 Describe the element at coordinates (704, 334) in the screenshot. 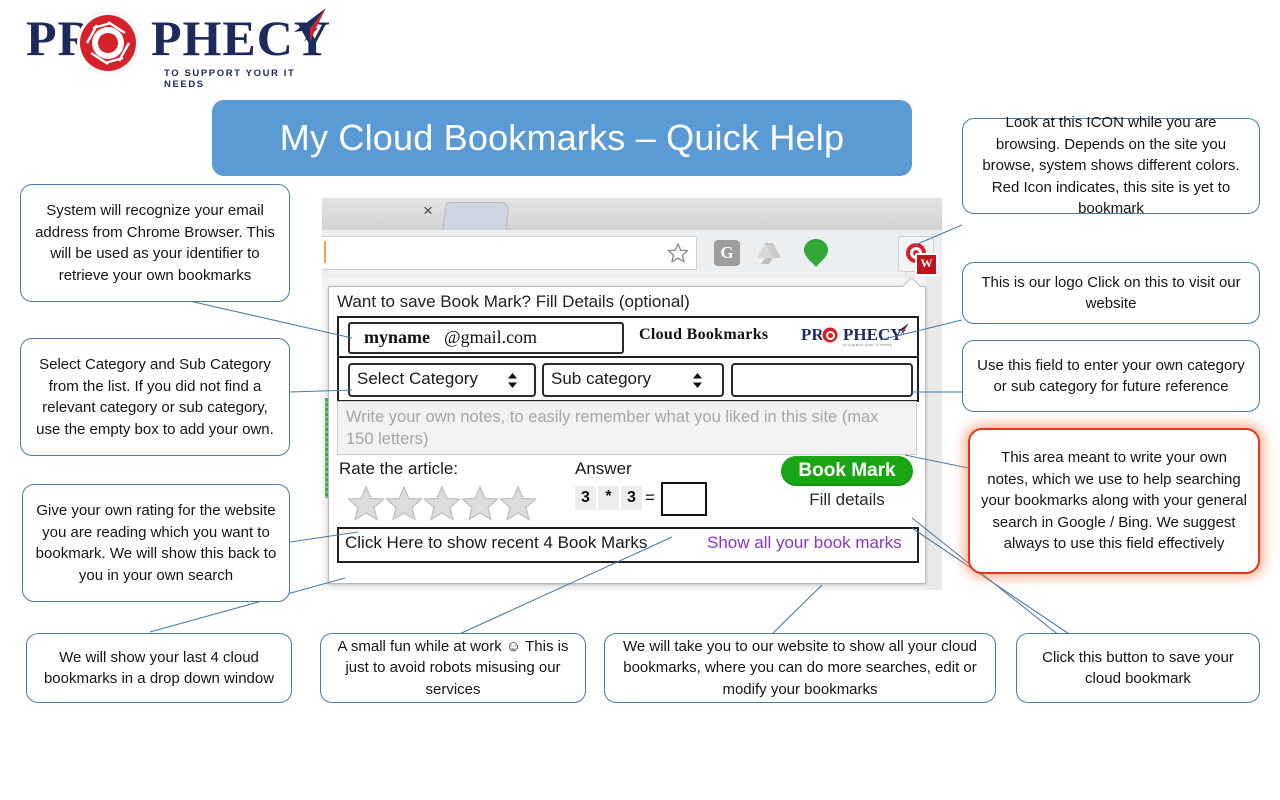

I see `cloud-bookmarks-label: Cloud Bookmarks` at that location.